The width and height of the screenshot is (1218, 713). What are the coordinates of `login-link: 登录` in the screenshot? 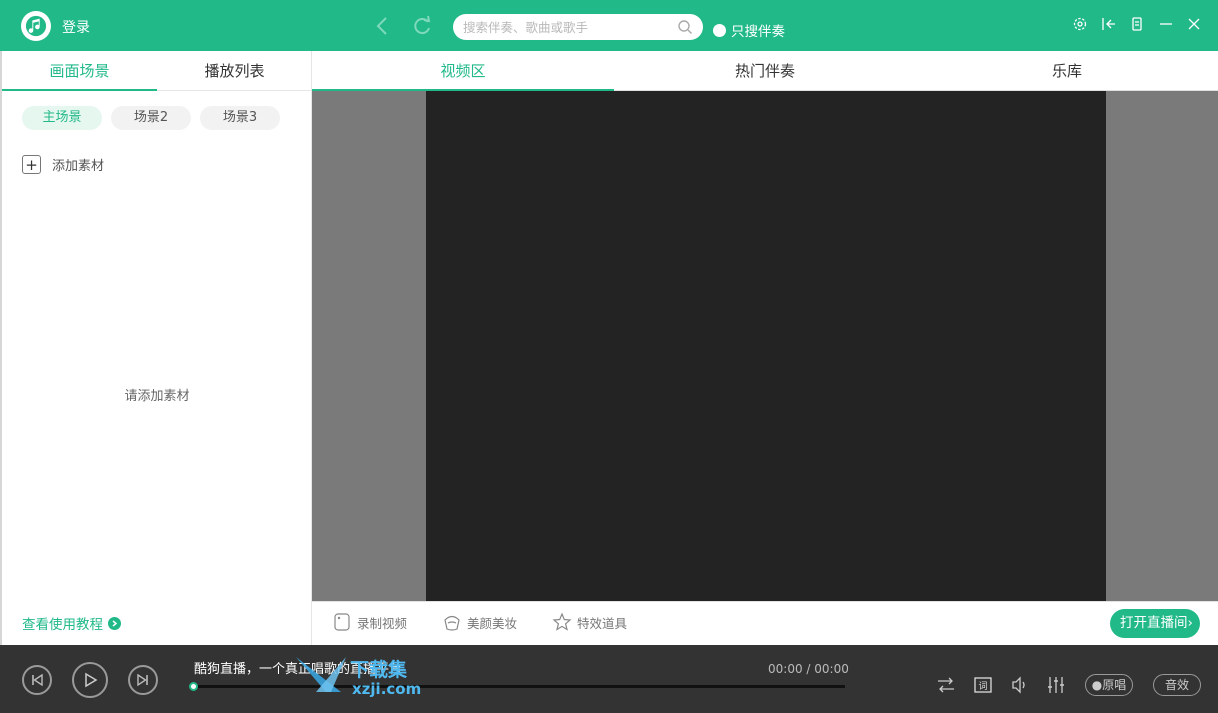 It's located at (76, 27).